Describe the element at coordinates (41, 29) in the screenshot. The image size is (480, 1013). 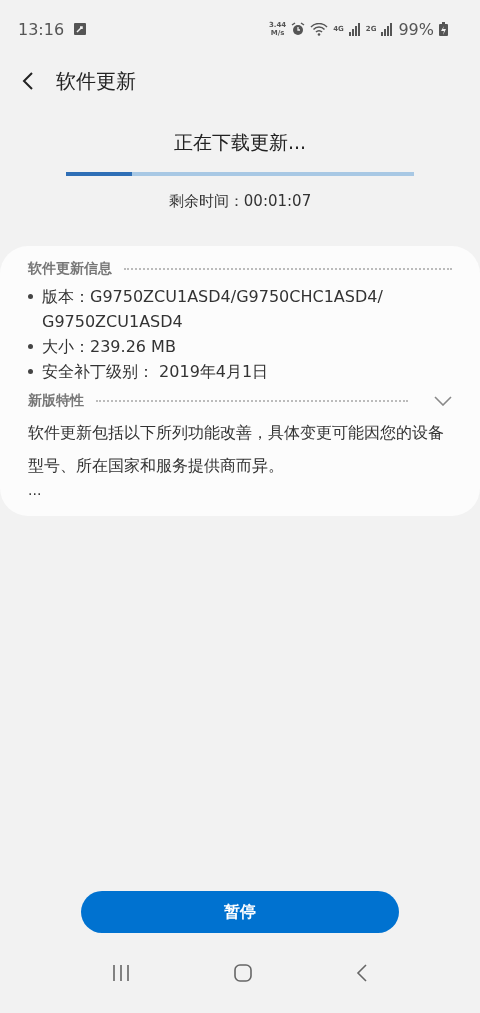
I see `status-time: 13:16` at that location.